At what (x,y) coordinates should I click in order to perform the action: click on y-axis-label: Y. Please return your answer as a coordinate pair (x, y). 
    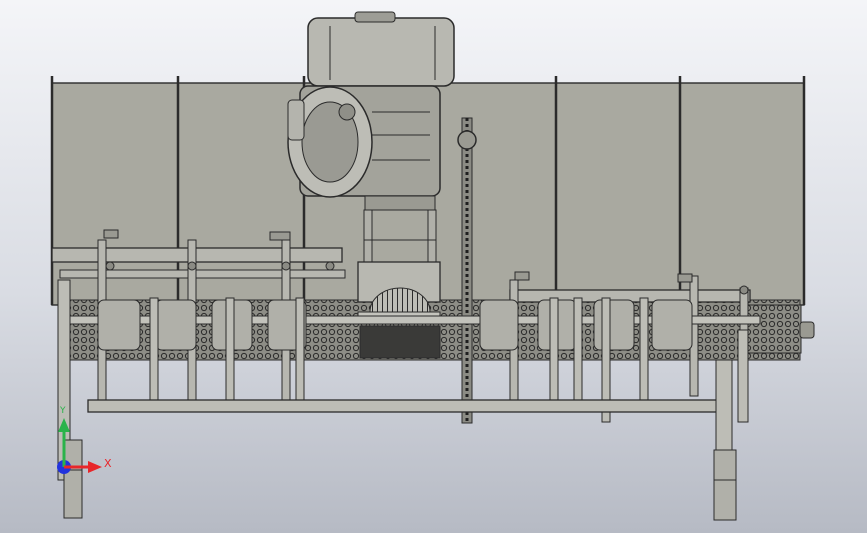
    Looking at the image, I should click on (63, 411).